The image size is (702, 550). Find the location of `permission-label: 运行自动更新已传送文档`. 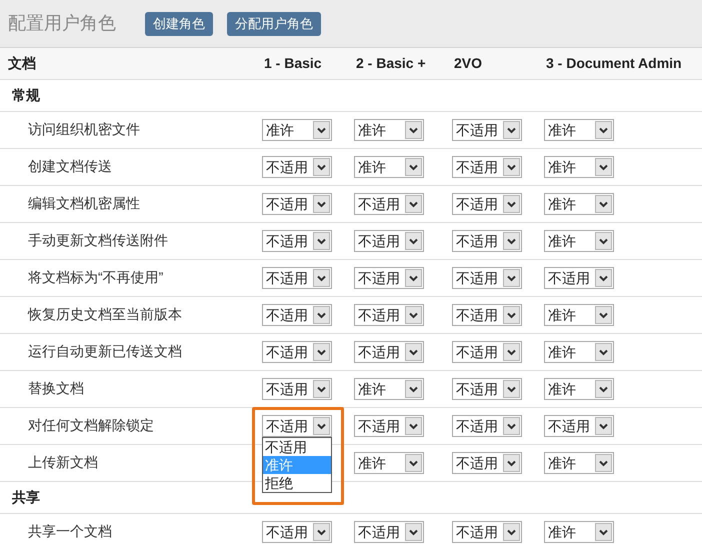

permission-label: 运行自动更新已传送文档 is located at coordinates (105, 351).